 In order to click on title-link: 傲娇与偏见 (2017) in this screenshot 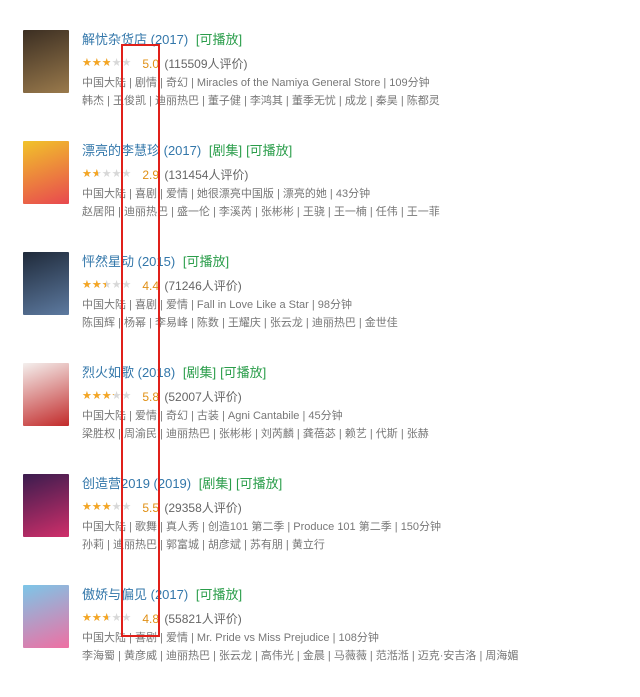, I will do `click(135, 594)`.